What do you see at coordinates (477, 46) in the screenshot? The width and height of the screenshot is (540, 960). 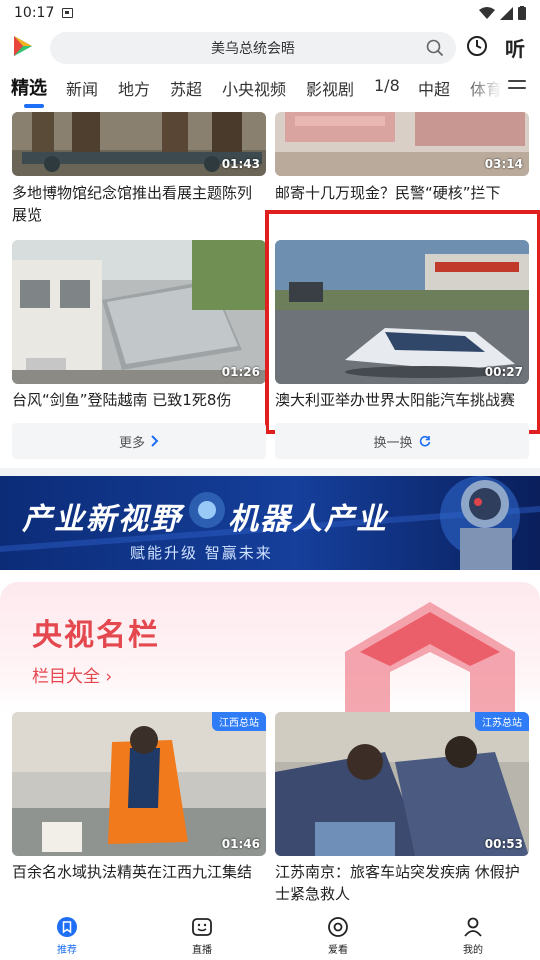 I see `history-clock-icon` at bounding box center [477, 46].